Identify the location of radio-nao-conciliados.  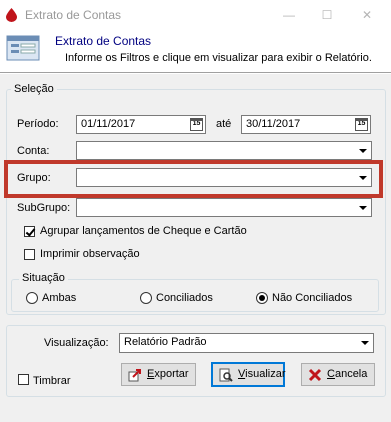
(262, 298).